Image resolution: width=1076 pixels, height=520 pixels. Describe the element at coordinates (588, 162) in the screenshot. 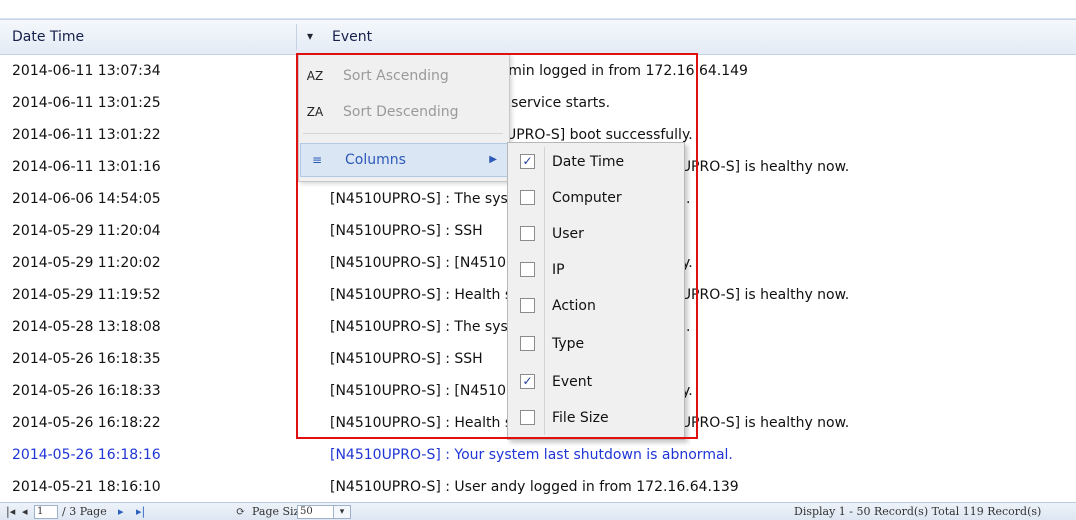

I see `column-toggle-label: Date Time` at that location.